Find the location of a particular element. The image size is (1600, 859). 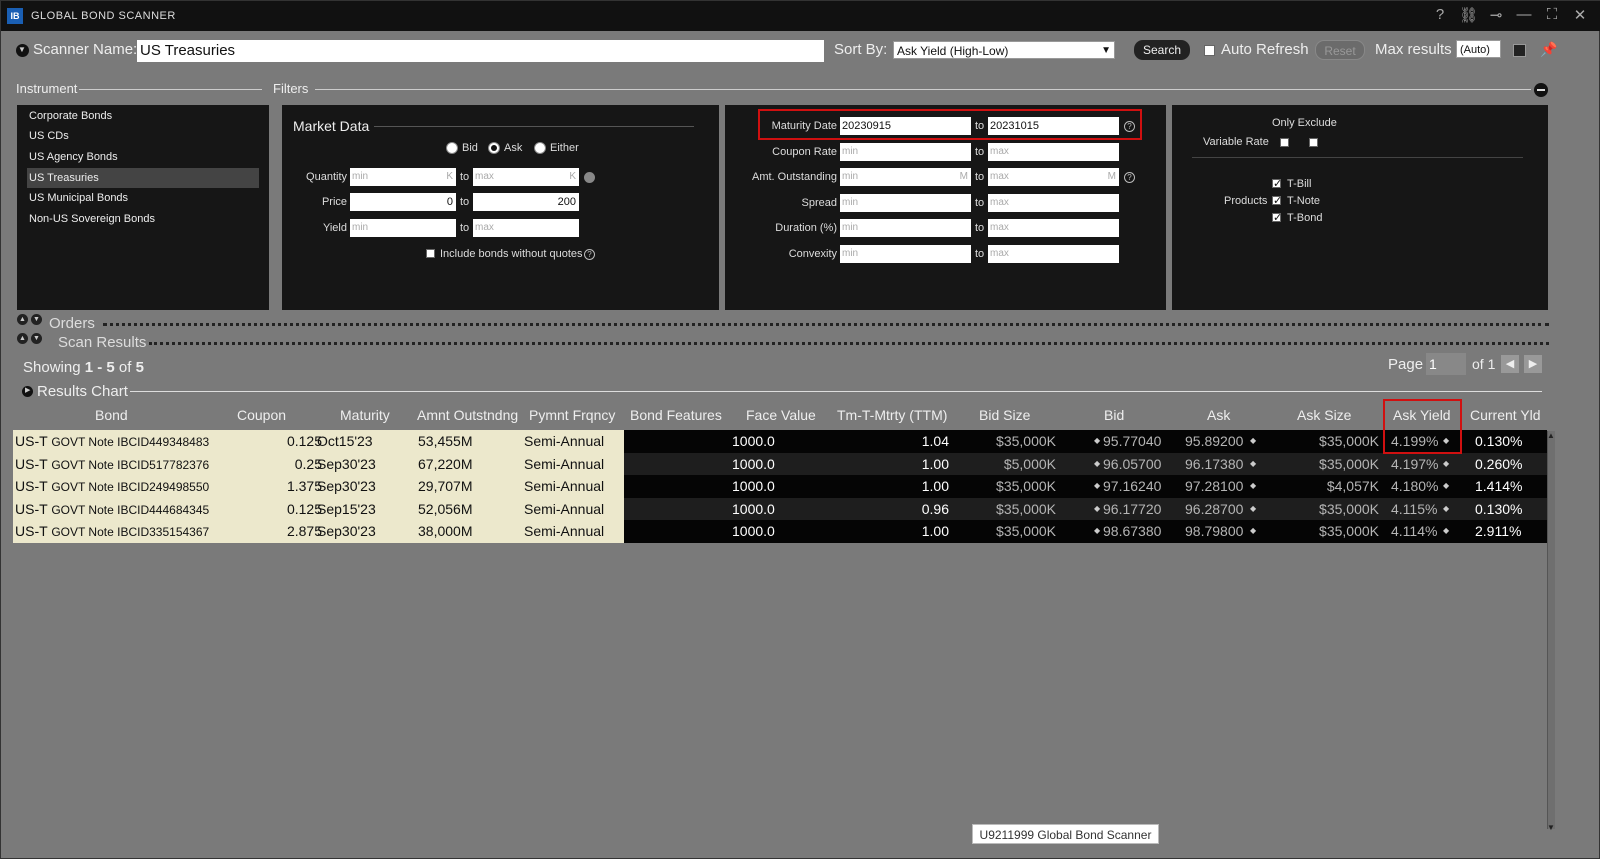

collapse-toggle-icon: ▼ is located at coordinates (22, 50).